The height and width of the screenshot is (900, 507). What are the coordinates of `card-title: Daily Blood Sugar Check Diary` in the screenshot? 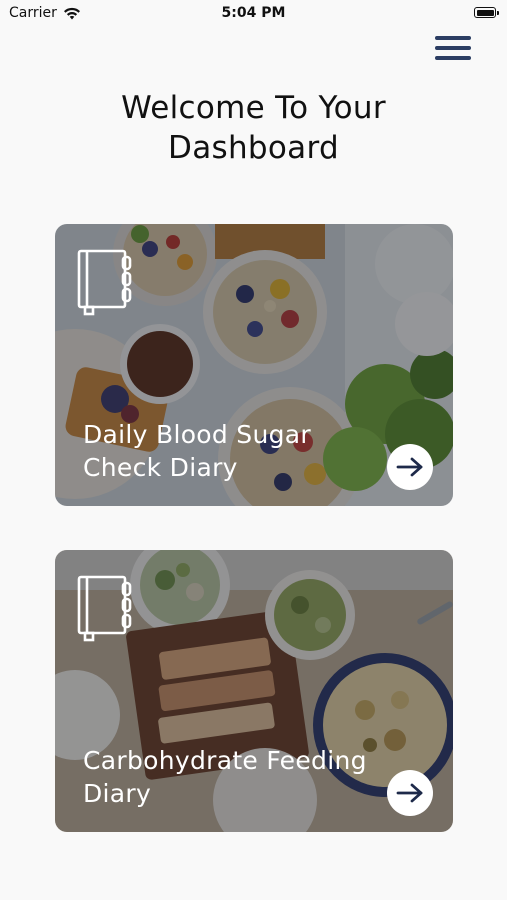 It's located at (197, 451).